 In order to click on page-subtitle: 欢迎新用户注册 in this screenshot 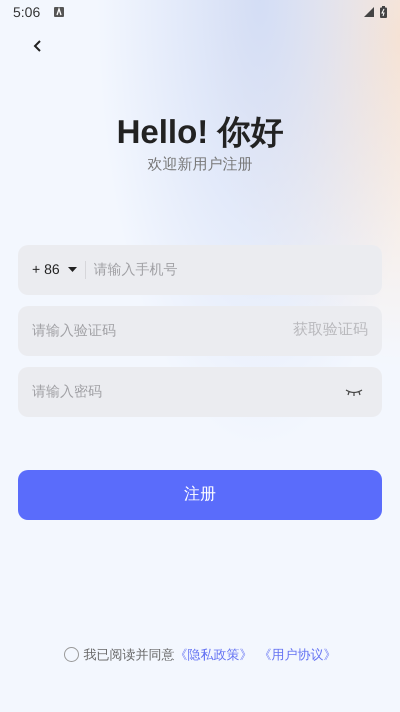, I will do `click(200, 165)`.